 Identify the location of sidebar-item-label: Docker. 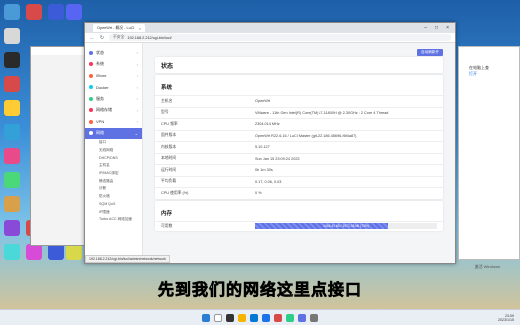
(102, 87).